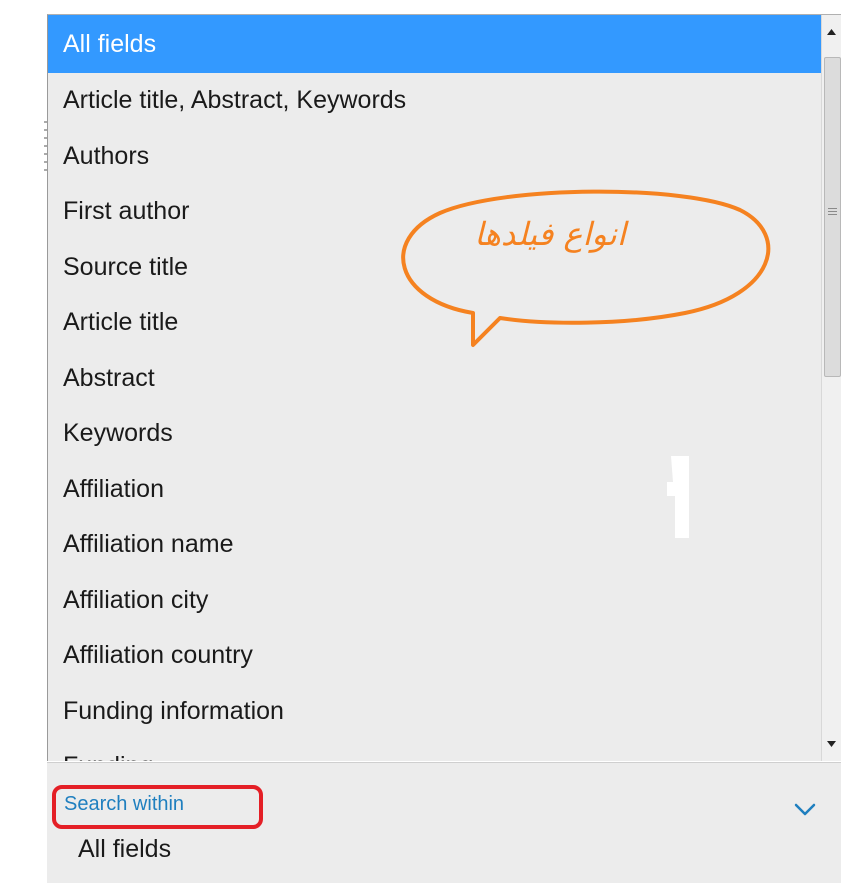 The image size is (841, 883). What do you see at coordinates (434, 44) in the screenshot?
I see `option-all-fields: All fields` at bounding box center [434, 44].